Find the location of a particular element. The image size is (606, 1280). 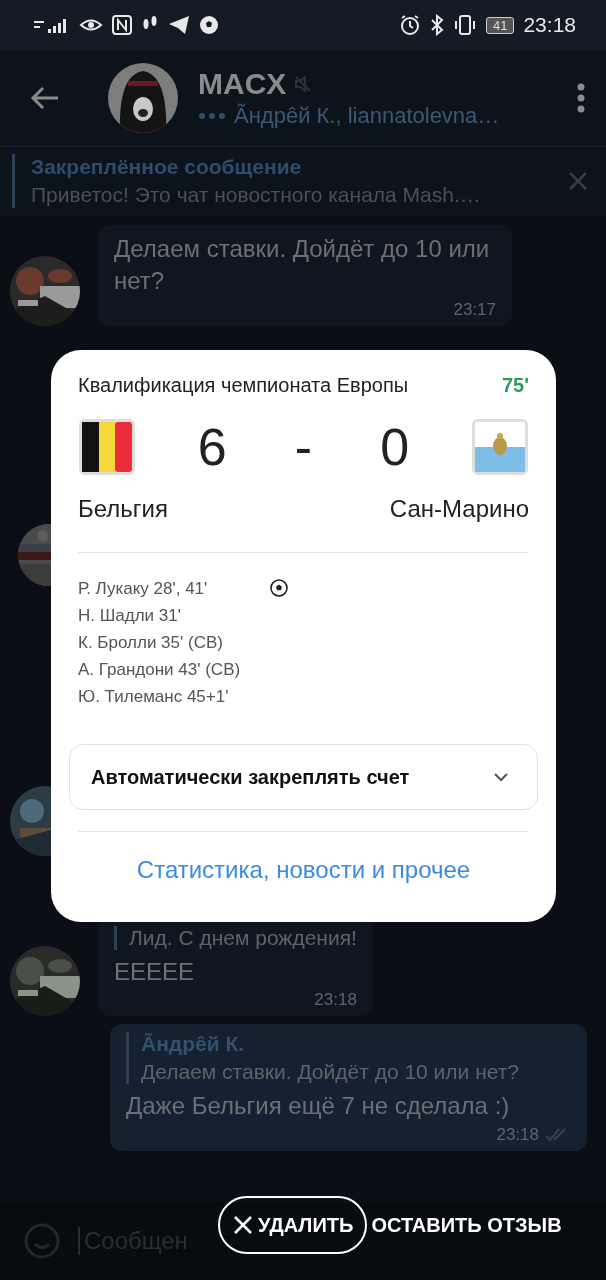

chevron-icon is located at coordinates (501, 777).